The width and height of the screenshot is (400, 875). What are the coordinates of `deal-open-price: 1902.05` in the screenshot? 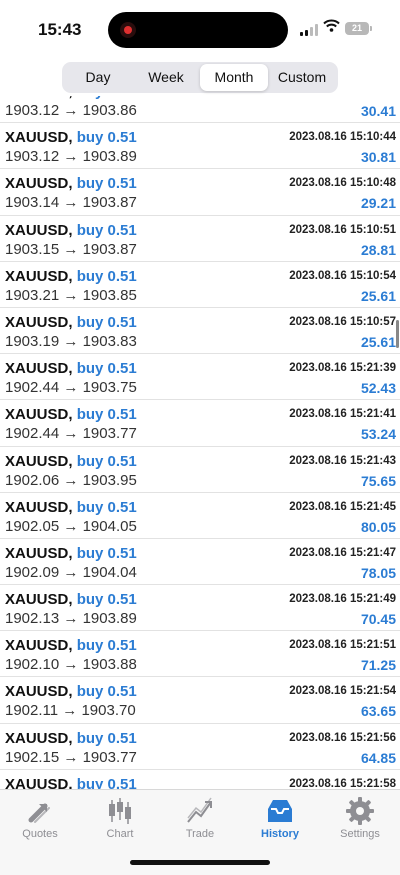 It's located at (32, 526).